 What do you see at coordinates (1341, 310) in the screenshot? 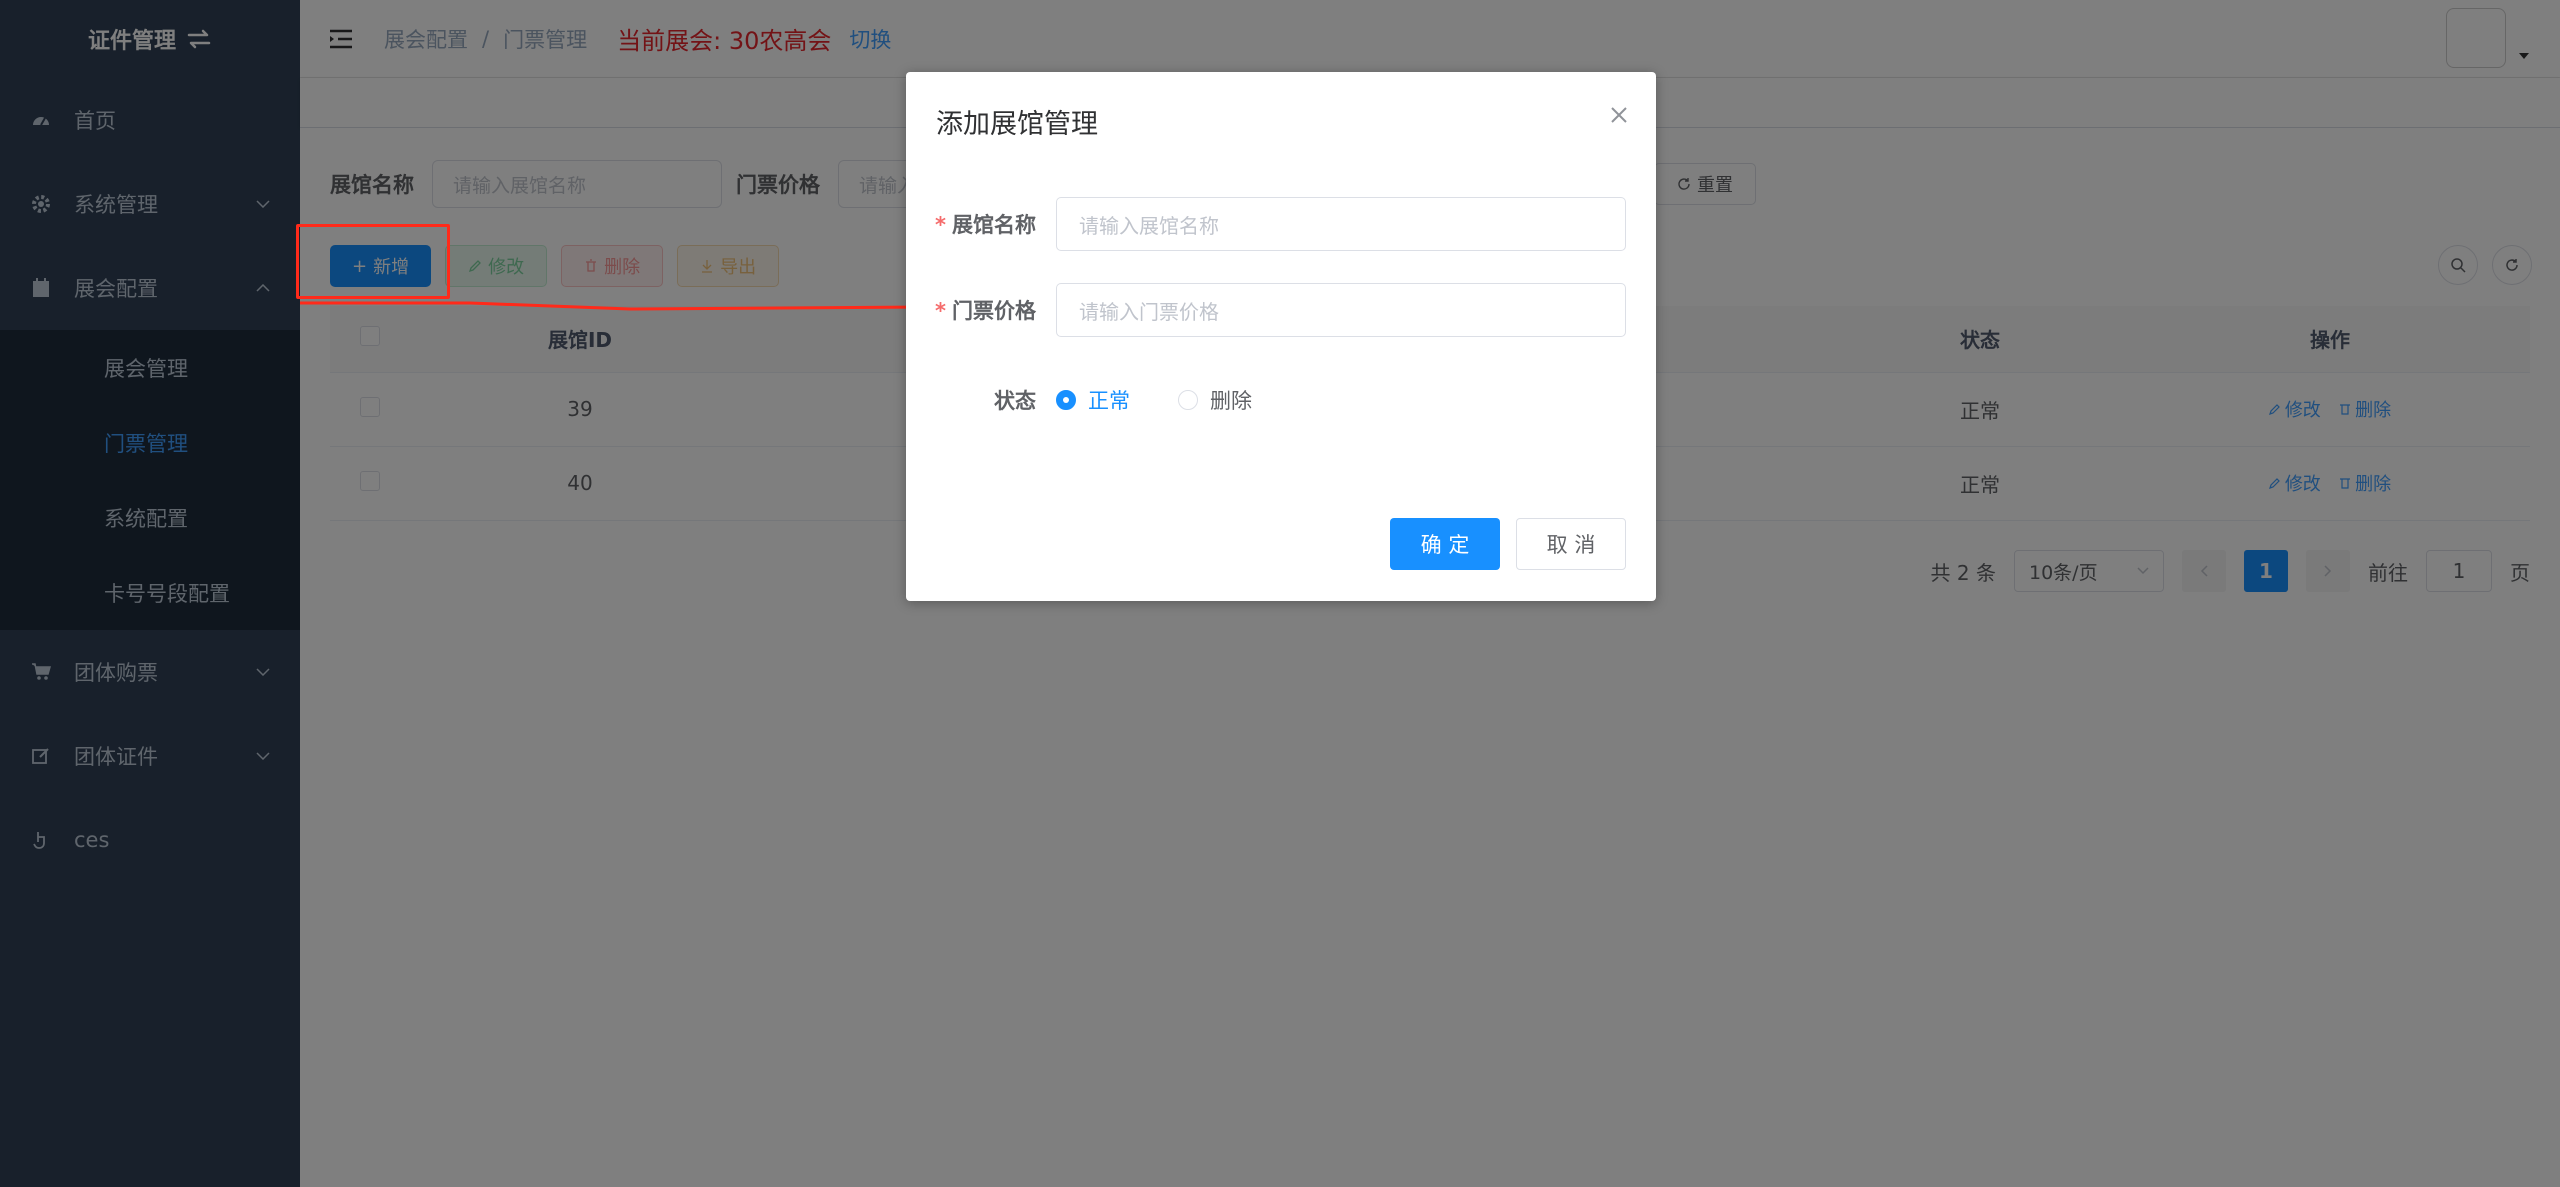
I see `price-field: 请输入门票价格` at bounding box center [1341, 310].